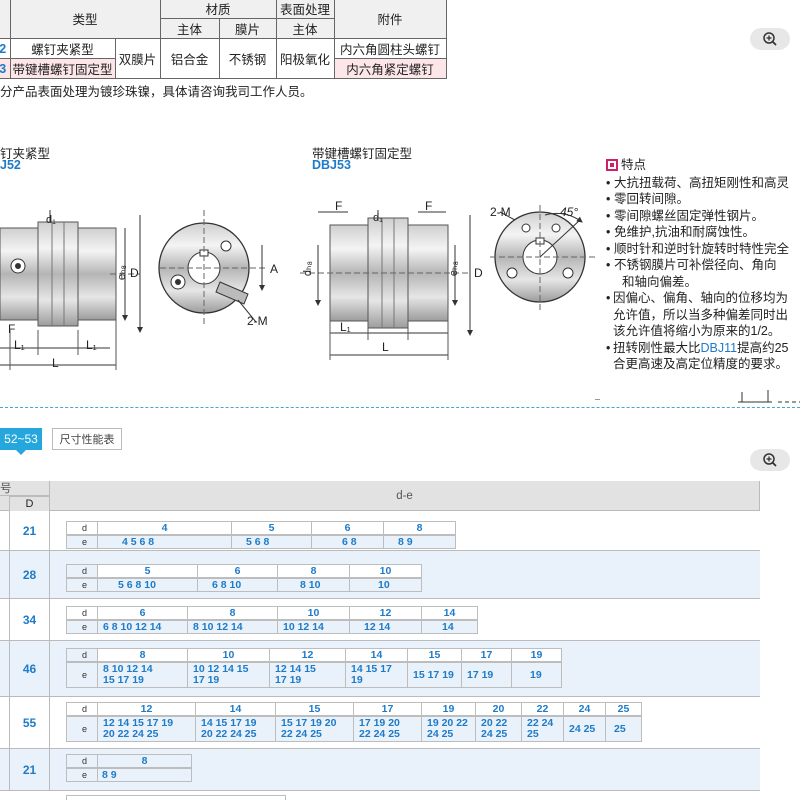 This screenshot has height=800, width=800. Describe the element at coordinates (624, 729) in the screenshot. I see `e-value: 25` at that location.